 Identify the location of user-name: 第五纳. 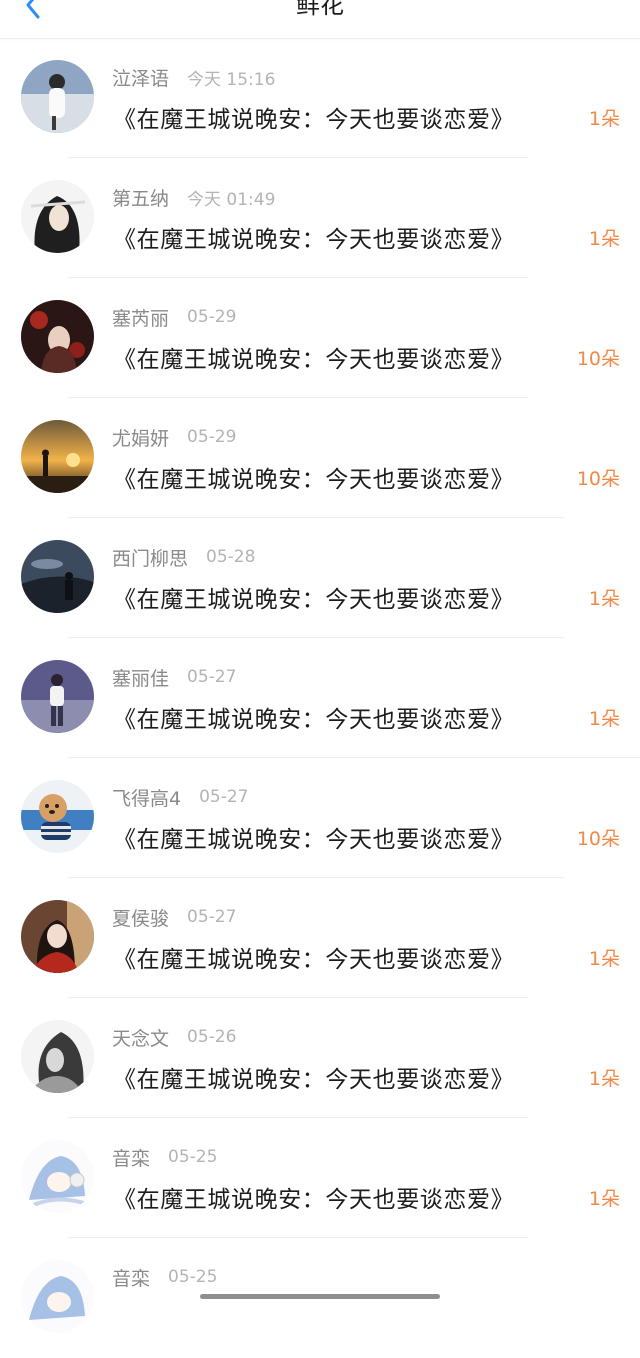
(140, 197).